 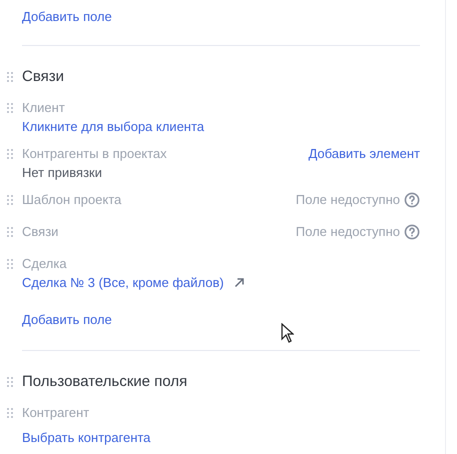 What do you see at coordinates (105, 382) in the screenshot?
I see `section-title: Пользовательские поля` at bounding box center [105, 382].